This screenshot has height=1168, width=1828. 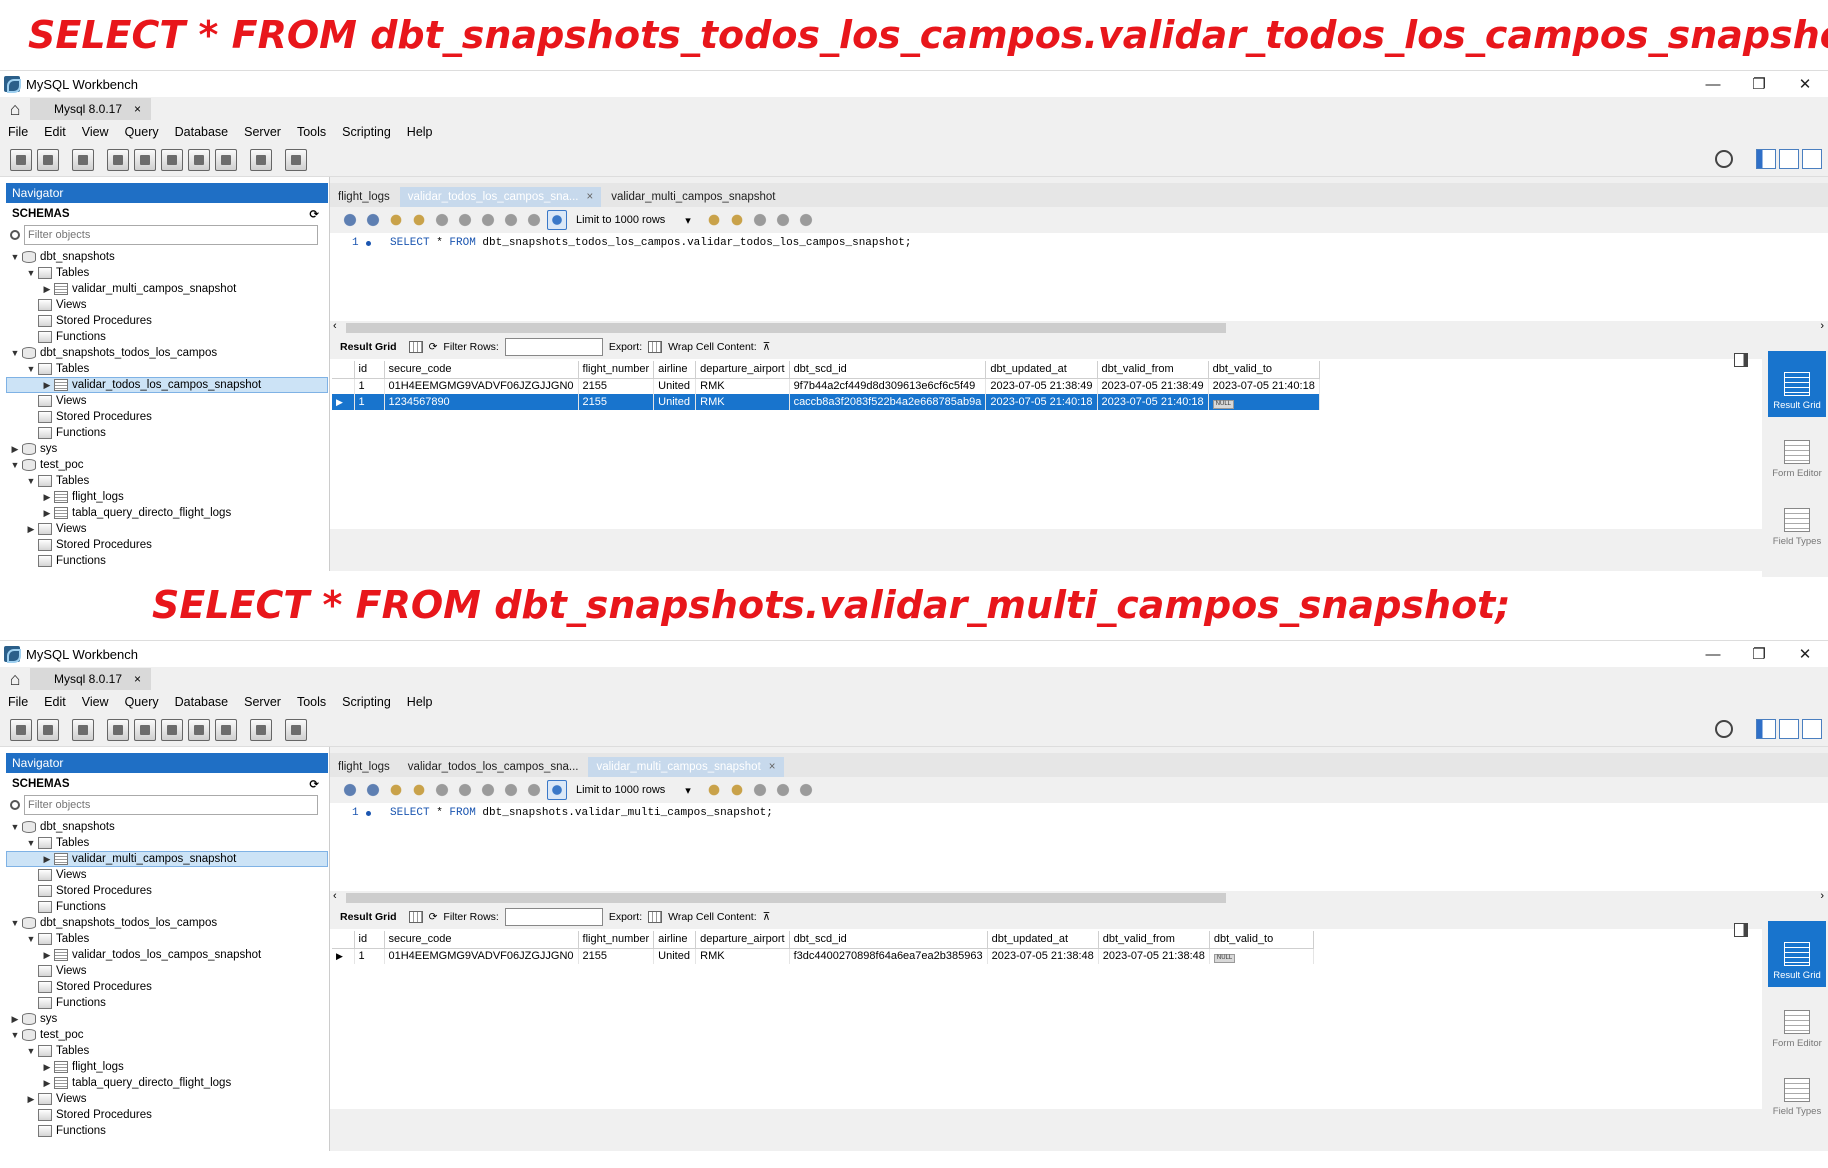 What do you see at coordinates (557, 220) in the screenshot?
I see `autocommit-icon` at bounding box center [557, 220].